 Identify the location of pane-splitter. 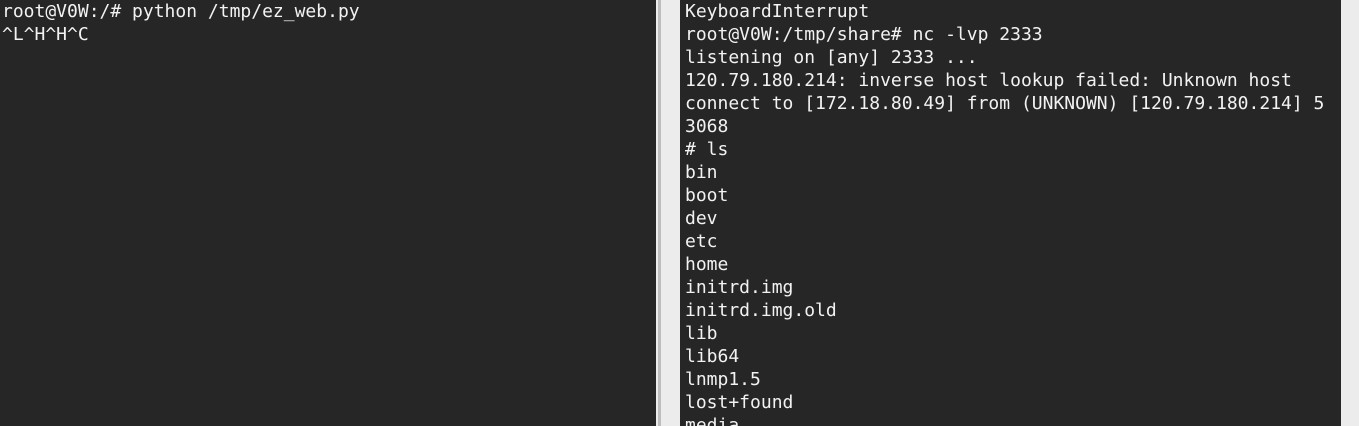
(668, 213).